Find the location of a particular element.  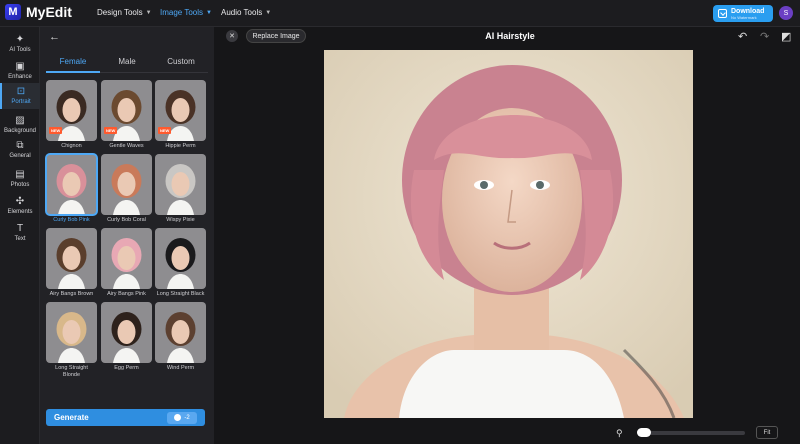

hairstyle-card: Long Straight Black is located at coordinates (180, 263).